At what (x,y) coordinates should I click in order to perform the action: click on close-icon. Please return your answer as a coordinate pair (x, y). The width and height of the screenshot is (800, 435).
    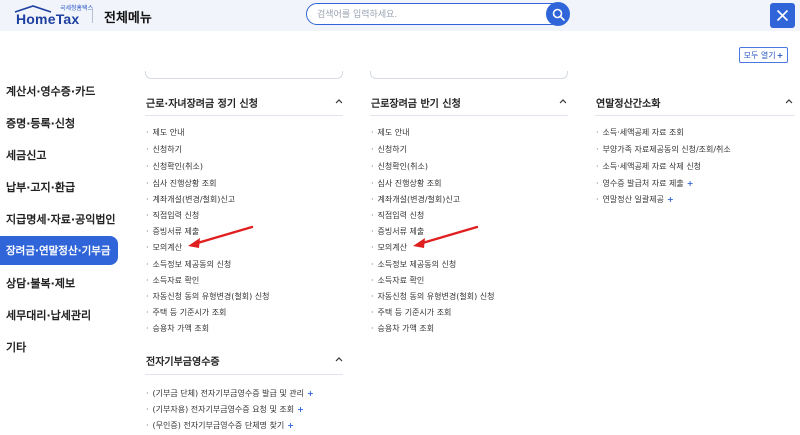
    Looking at the image, I should click on (782, 15).